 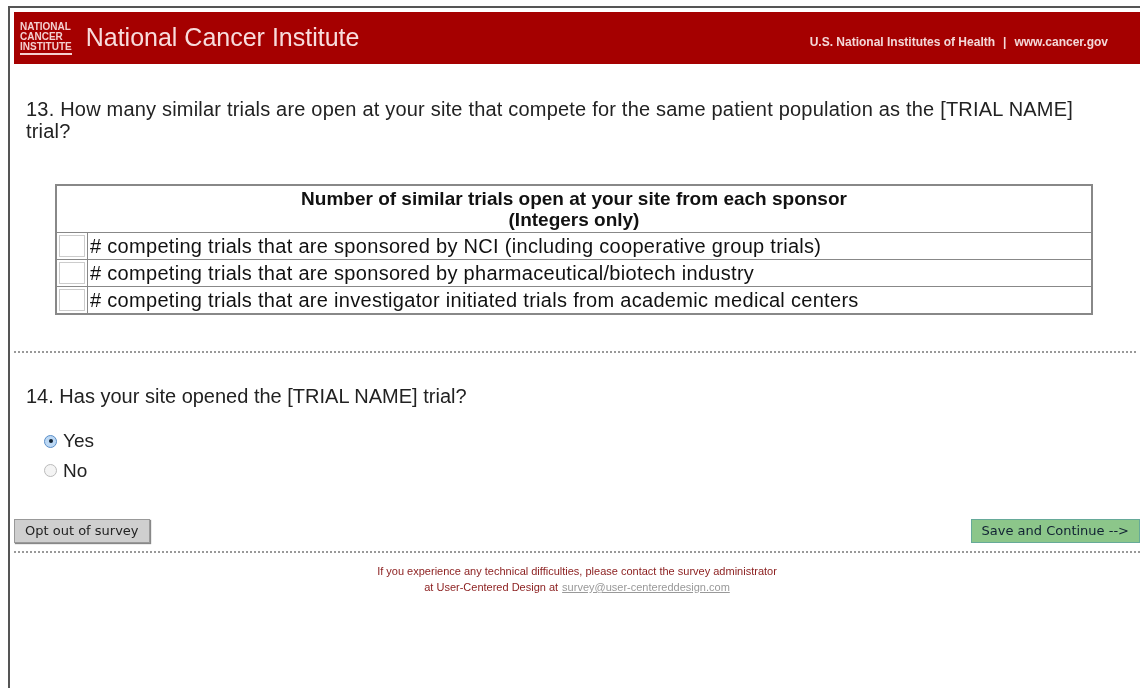 What do you see at coordinates (574, 198) in the screenshot?
I see `table-heading: Number of similar trials open at your site from each sponsor` at bounding box center [574, 198].